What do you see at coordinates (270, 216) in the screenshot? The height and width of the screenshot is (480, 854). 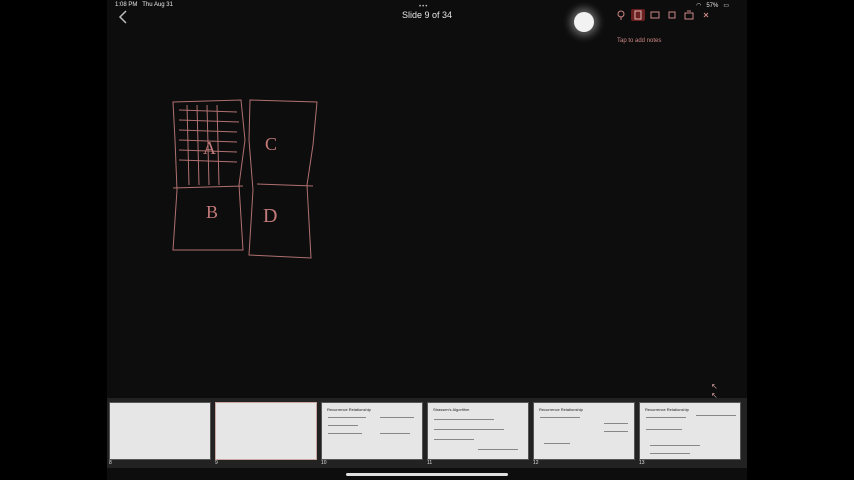 I see `sketch-label-d: D` at bounding box center [270, 216].